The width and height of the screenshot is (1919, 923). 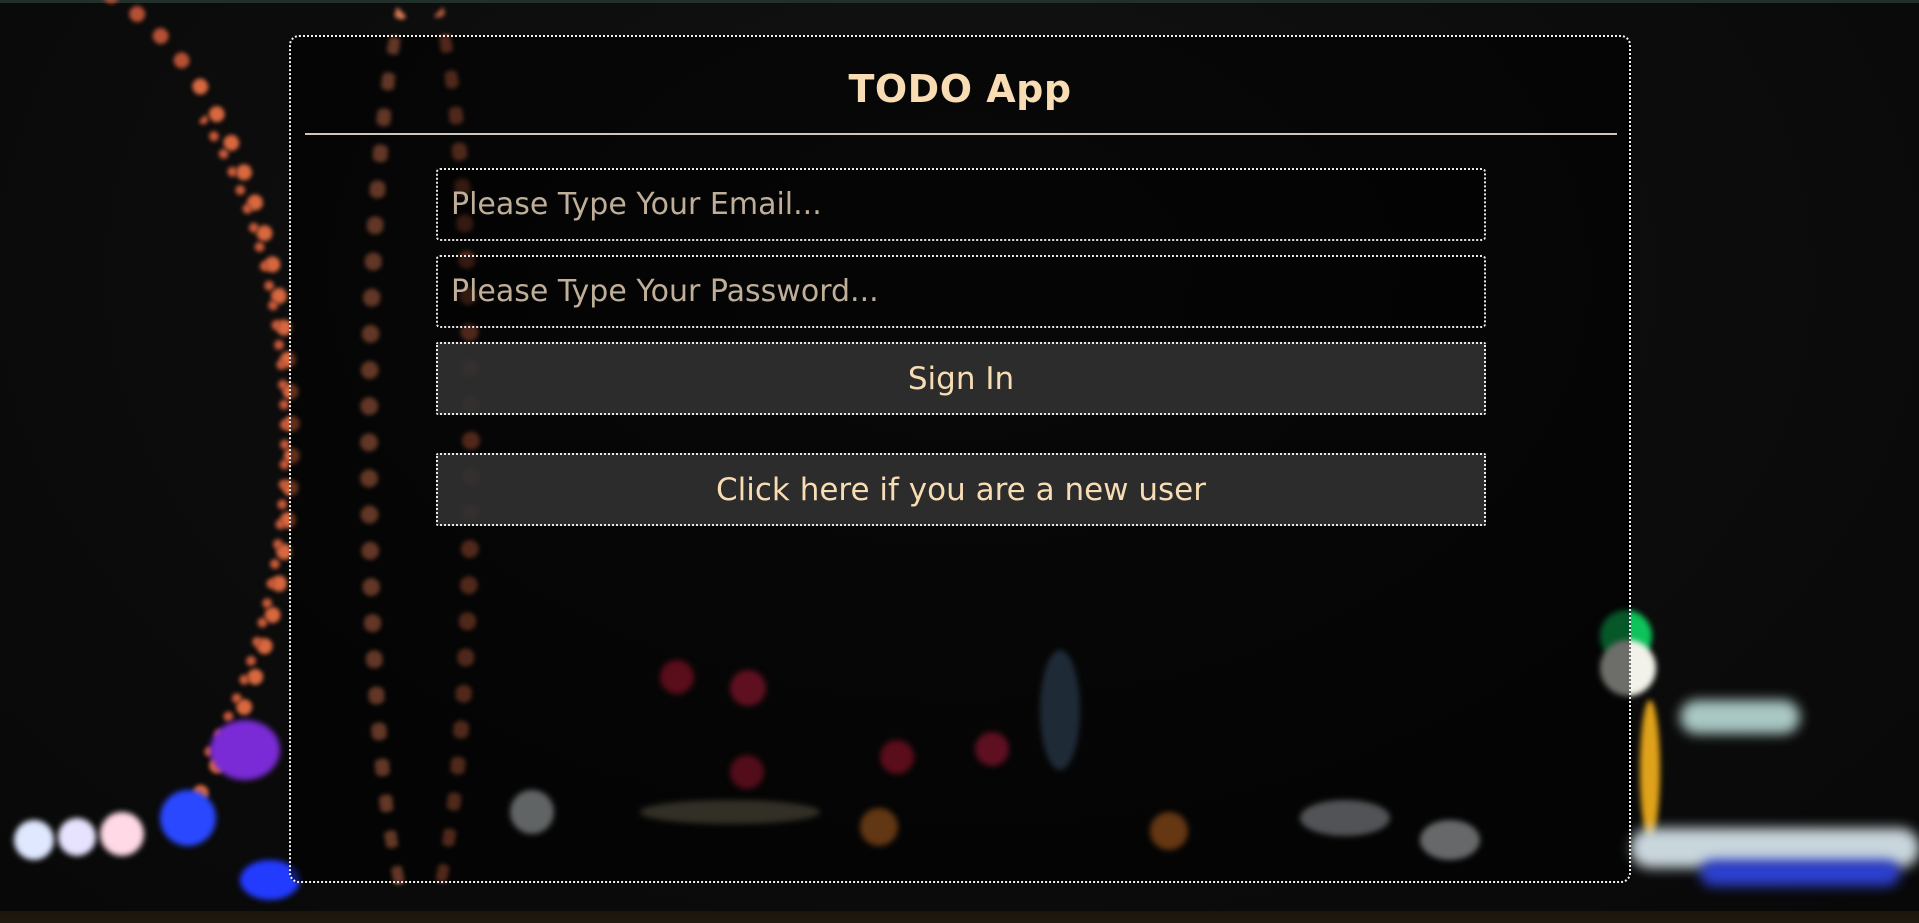 What do you see at coordinates (961, 134) in the screenshot?
I see `title-divider` at bounding box center [961, 134].